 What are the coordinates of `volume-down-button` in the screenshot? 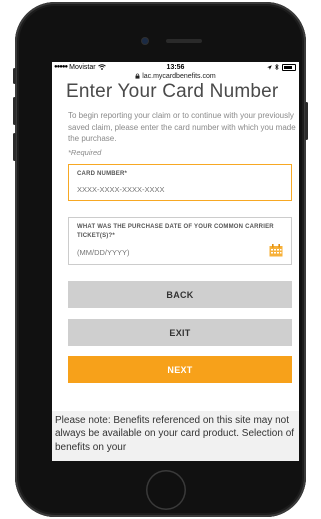 It's located at (14, 147).